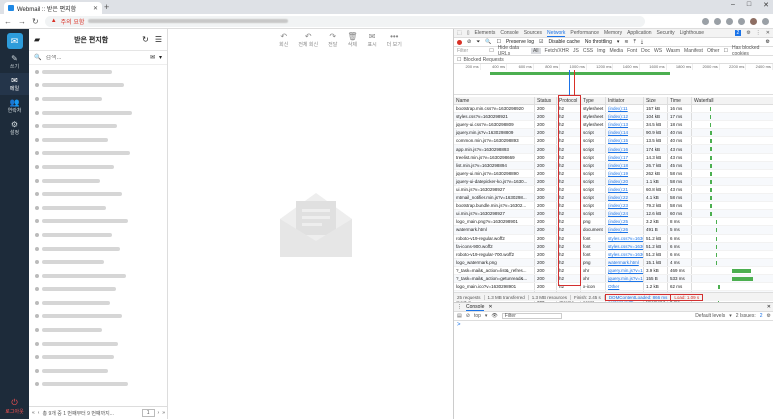 The height and width of the screenshot is (419, 773). What do you see at coordinates (692, 33) in the screenshot?
I see `devtools-tab-lighthouse: Lighthouse` at bounding box center [692, 33].